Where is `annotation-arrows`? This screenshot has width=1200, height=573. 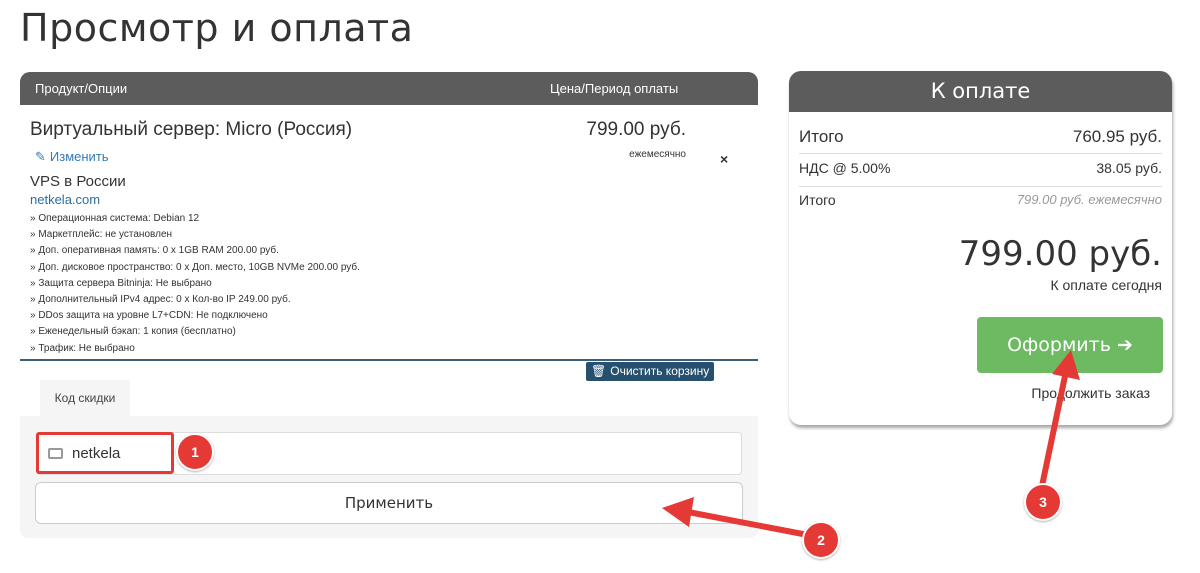 annotation-arrows is located at coordinates (871, 444).